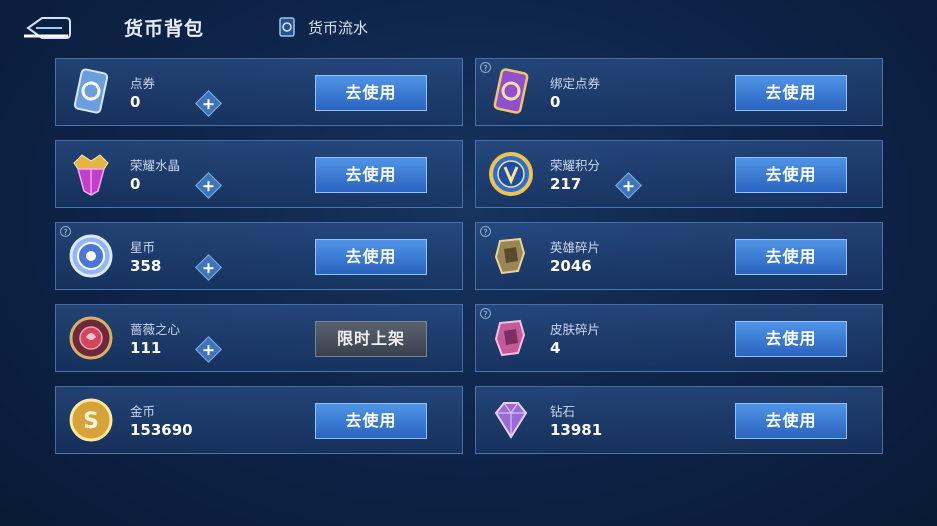 This screenshot has width=937, height=526. Describe the element at coordinates (143, 247) in the screenshot. I see `currency-name: 星币` at that location.